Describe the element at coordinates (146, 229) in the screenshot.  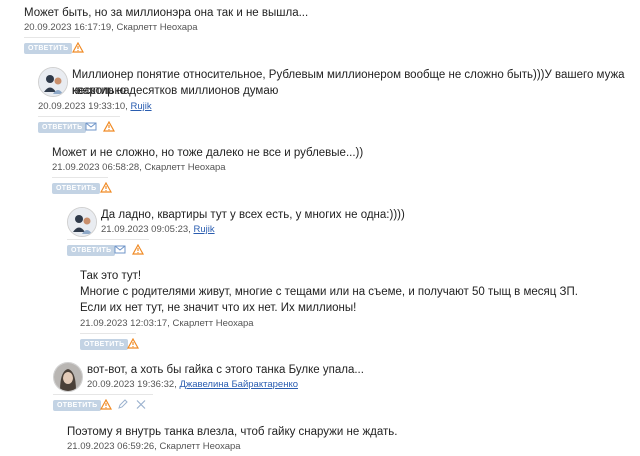
I see `comment-date: 21.09.2023 09:05:23,` at that location.